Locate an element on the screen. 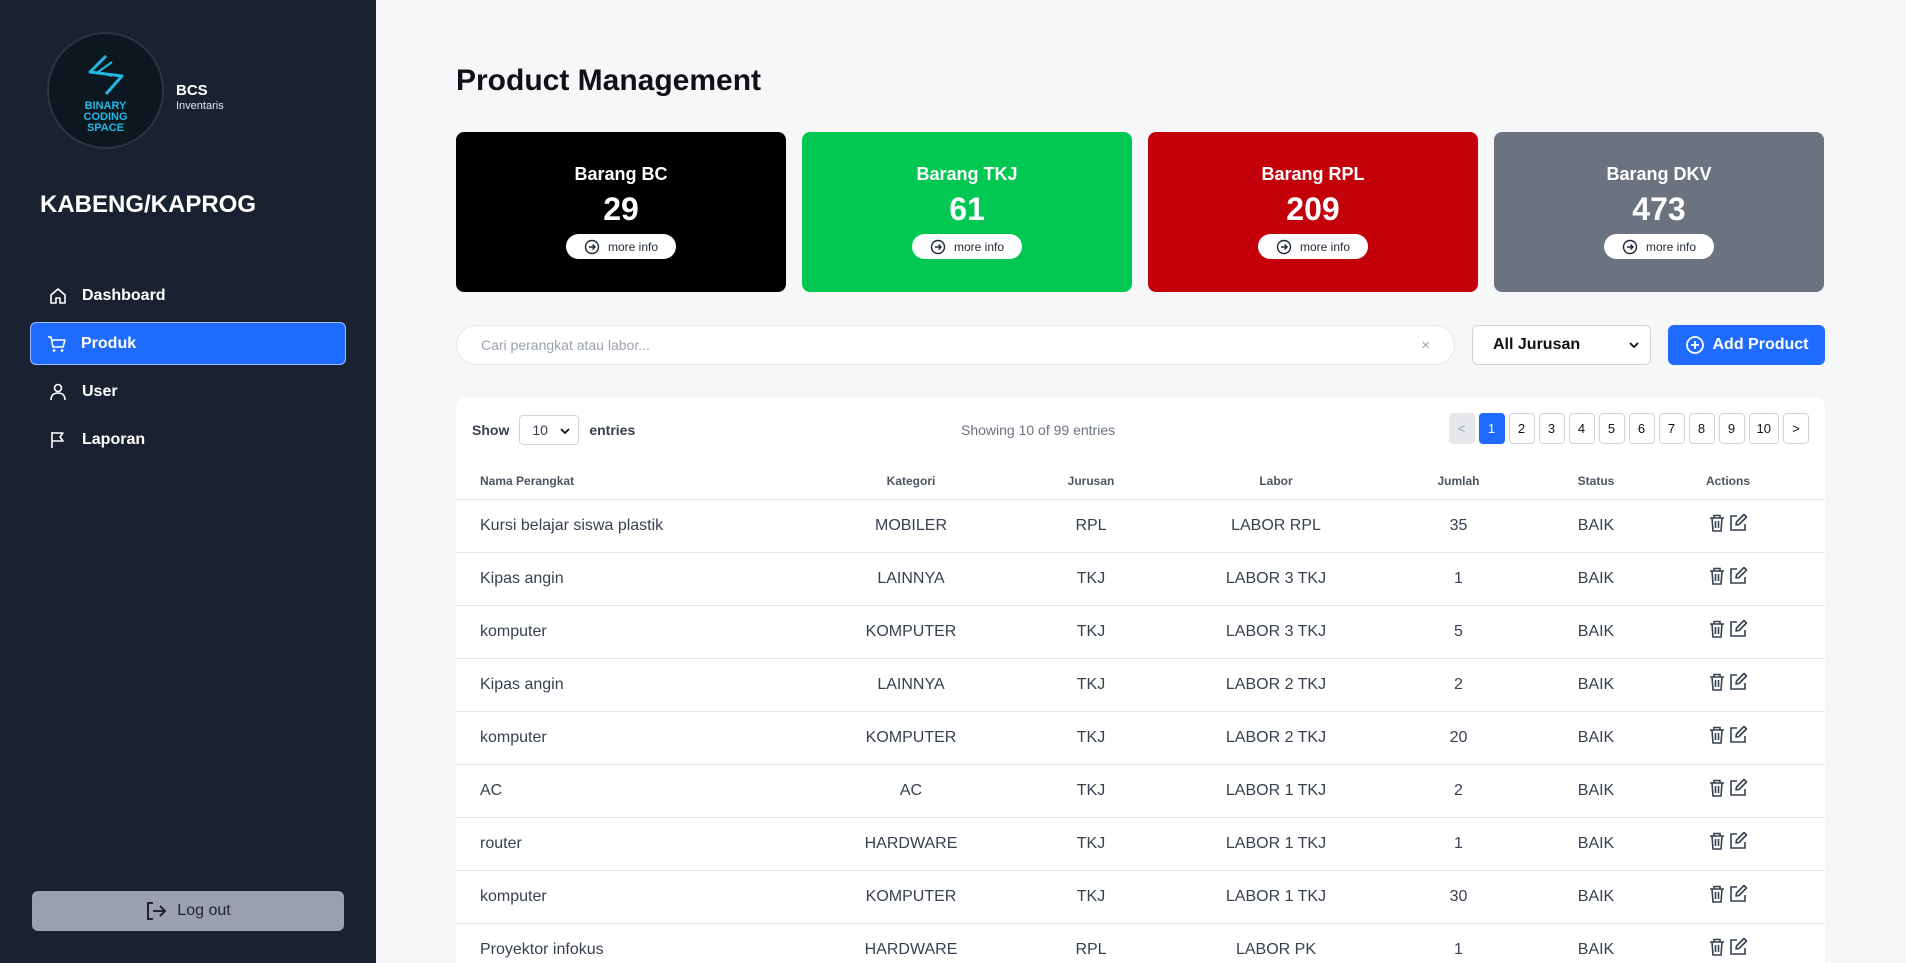 This screenshot has height=963, width=1906. table-cell: RPL is located at coordinates (1091, 526).